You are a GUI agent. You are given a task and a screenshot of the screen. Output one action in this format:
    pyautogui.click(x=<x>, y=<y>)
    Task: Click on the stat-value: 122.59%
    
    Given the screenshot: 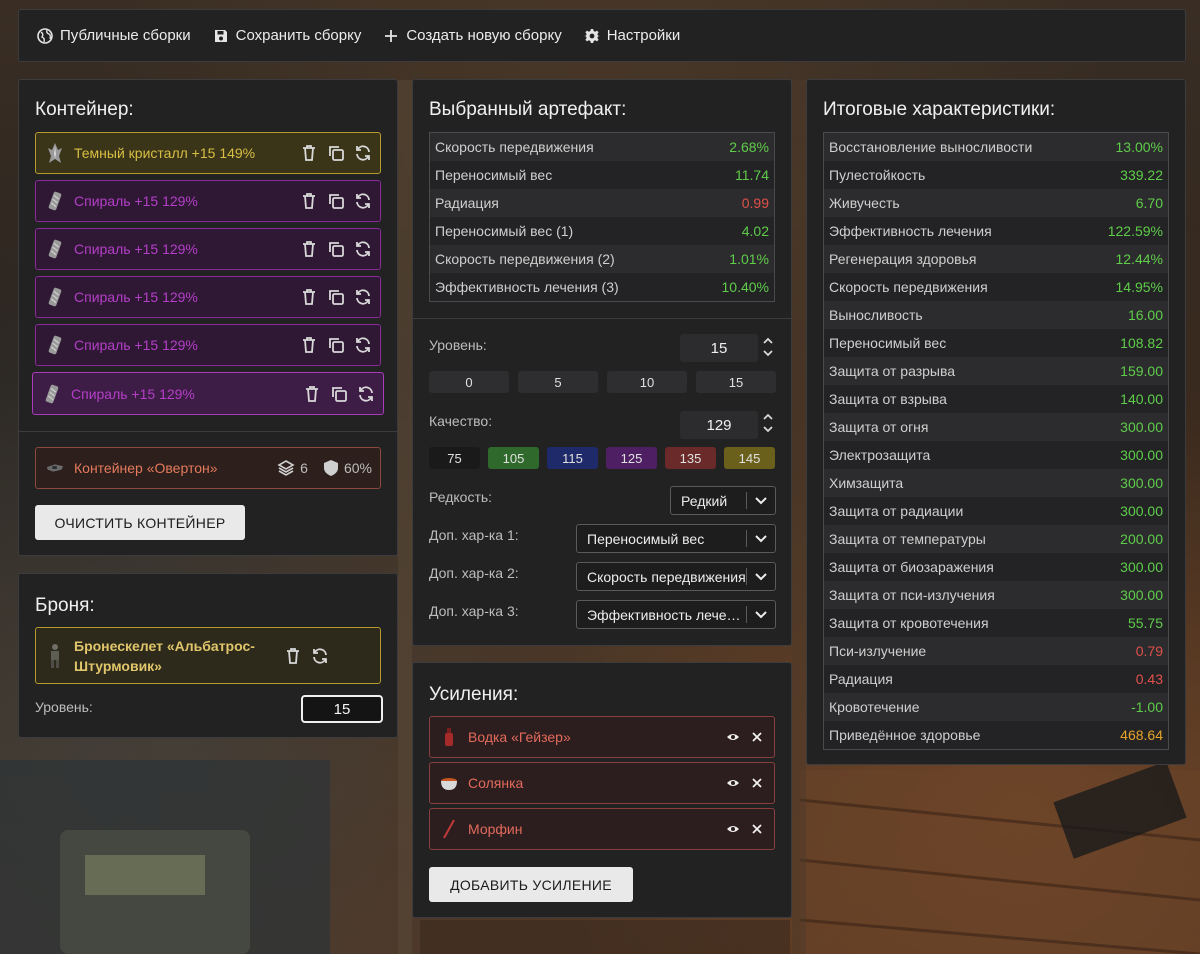 What is the action you would take?
    pyautogui.click(x=1135, y=231)
    